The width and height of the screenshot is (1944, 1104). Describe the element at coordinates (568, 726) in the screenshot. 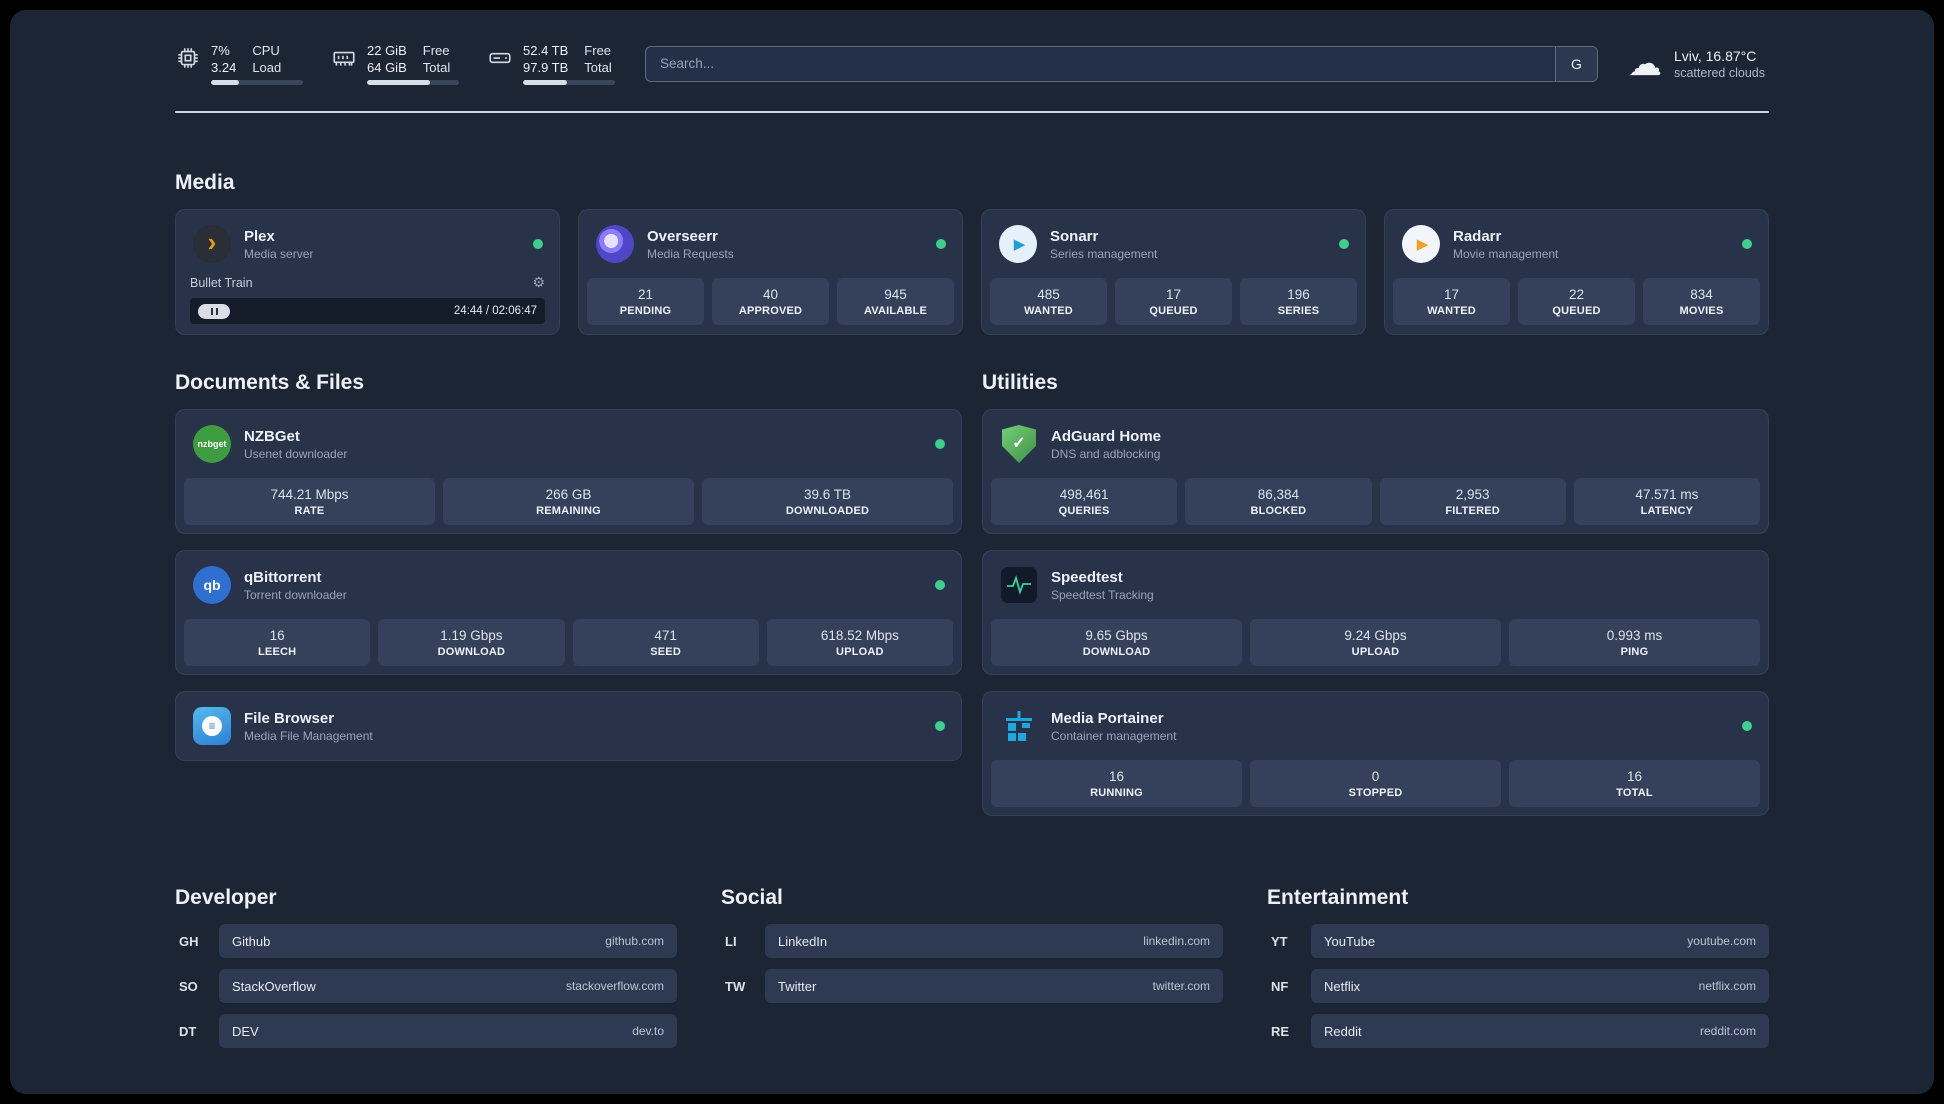

I see `service-link-filebrowser: ≡ File Browser Media File Management` at that location.